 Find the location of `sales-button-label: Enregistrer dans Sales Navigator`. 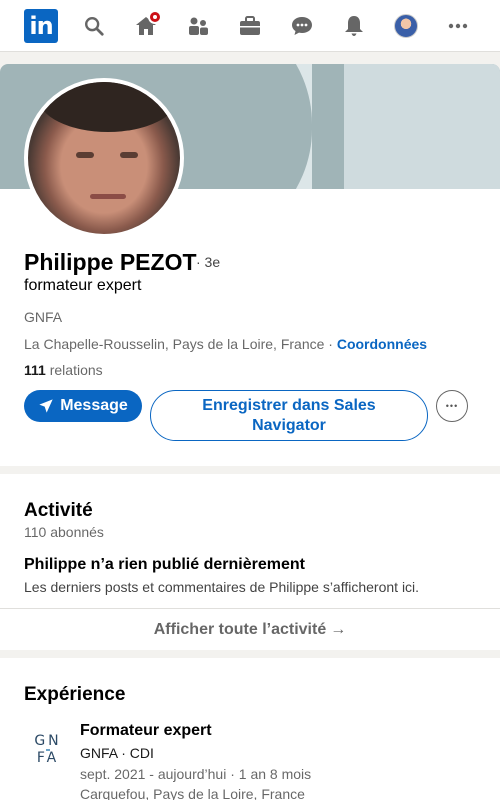

sales-button-label: Enregistrer dans Sales Navigator is located at coordinates (289, 415).